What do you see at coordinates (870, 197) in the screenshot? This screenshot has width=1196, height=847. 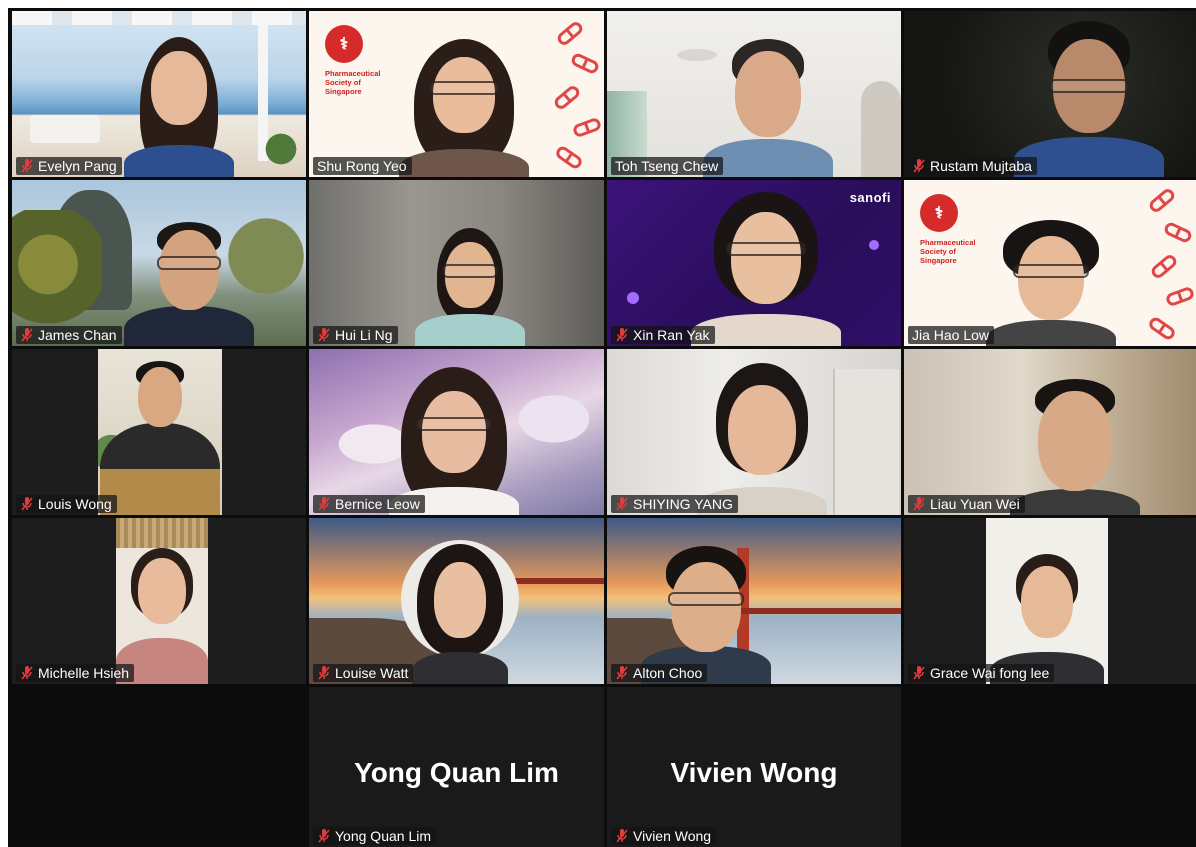 I see `sanofi-logo: sanofi` at bounding box center [870, 197].